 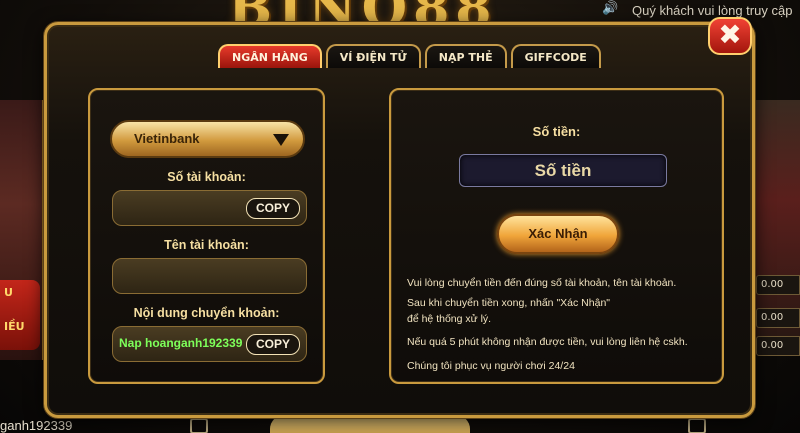 I want to click on transfer-content-field: Nap hoanganh192339 COPY, so click(x=209, y=344).